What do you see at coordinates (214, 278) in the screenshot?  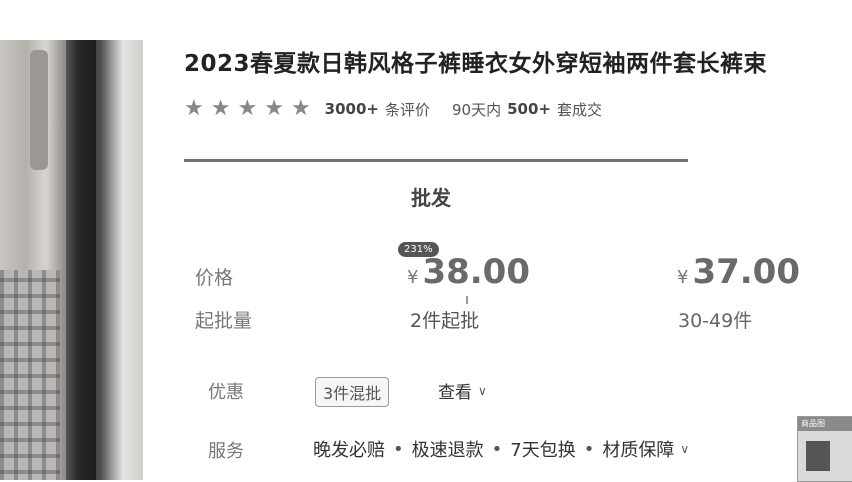 I see `price-label: 价格` at bounding box center [214, 278].